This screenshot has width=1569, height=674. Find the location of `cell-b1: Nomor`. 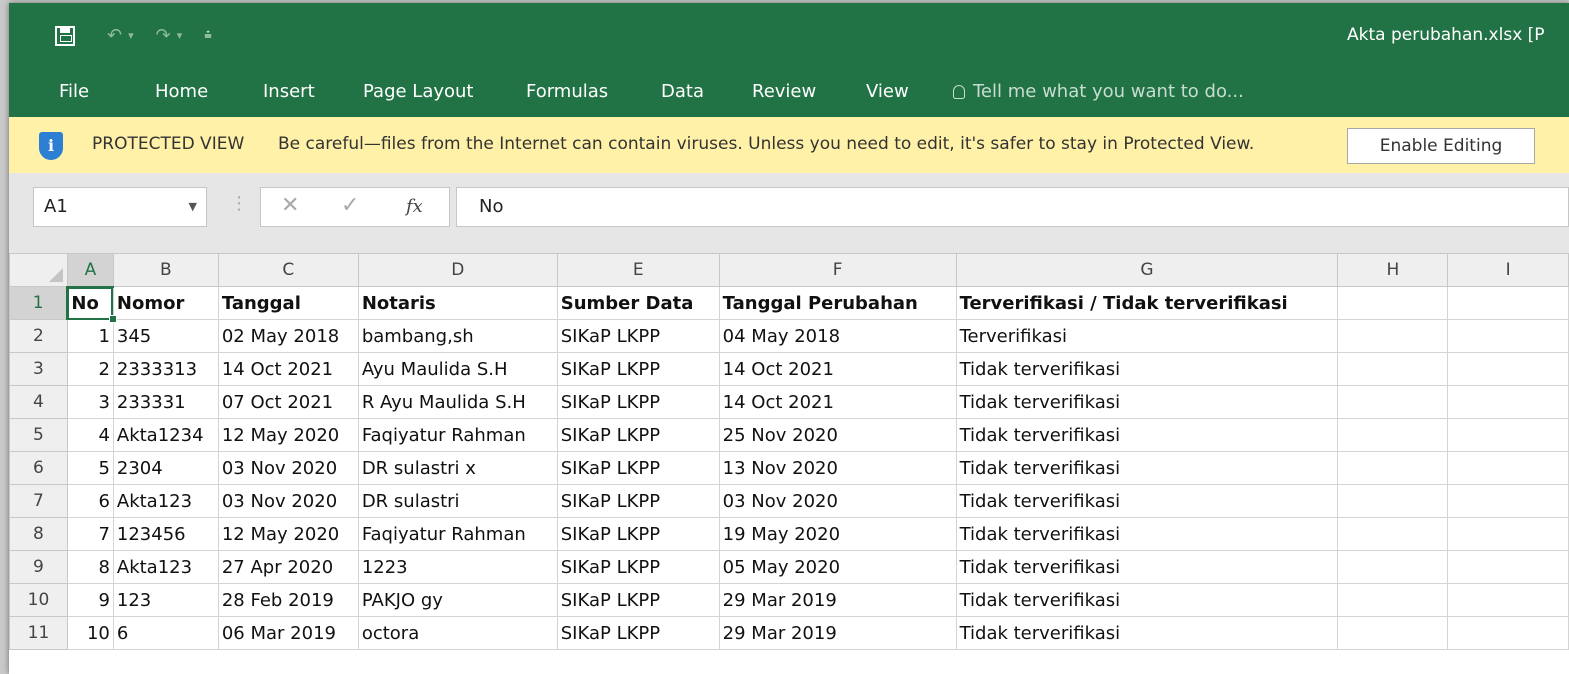

cell-b1: Nomor is located at coordinates (165, 303).